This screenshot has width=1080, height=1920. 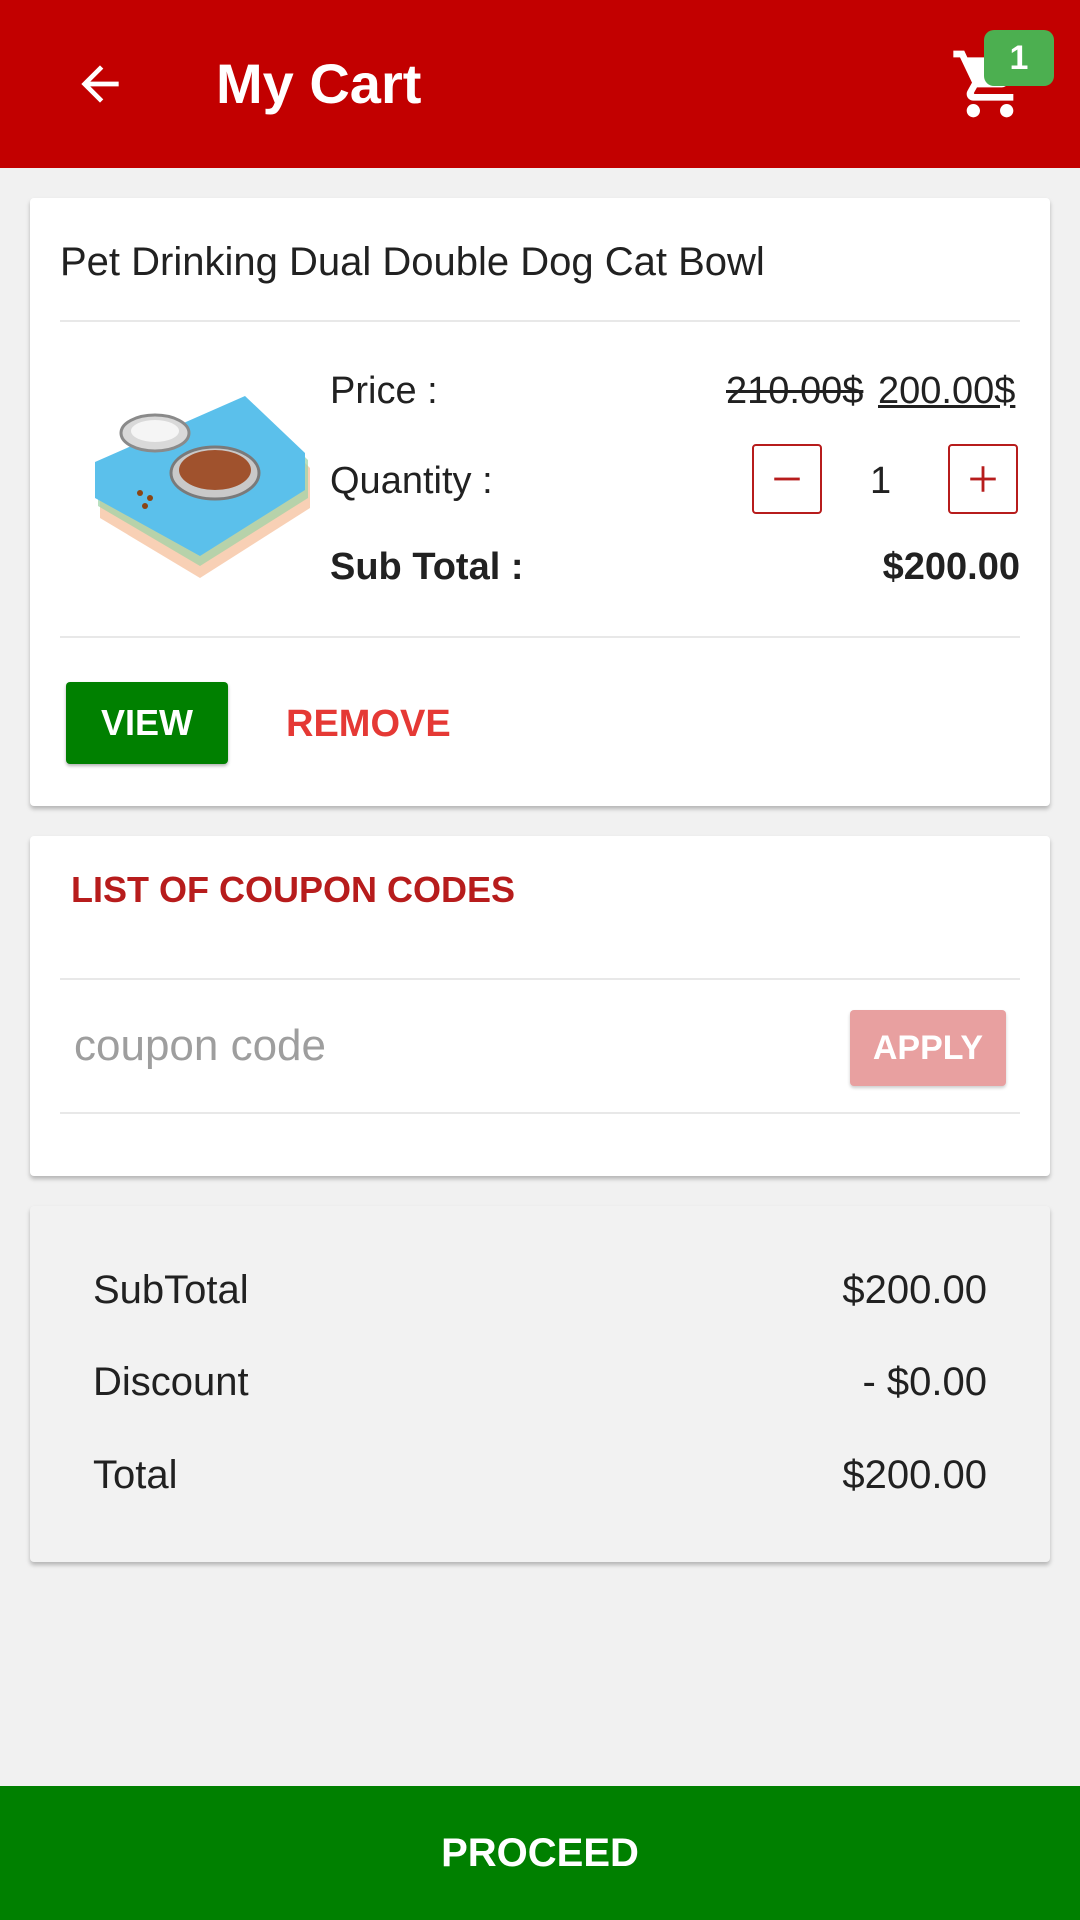 What do you see at coordinates (928, 1048) in the screenshot?
I see `apply-coupon-button: APPLY` at bounding box center [928, 1048].